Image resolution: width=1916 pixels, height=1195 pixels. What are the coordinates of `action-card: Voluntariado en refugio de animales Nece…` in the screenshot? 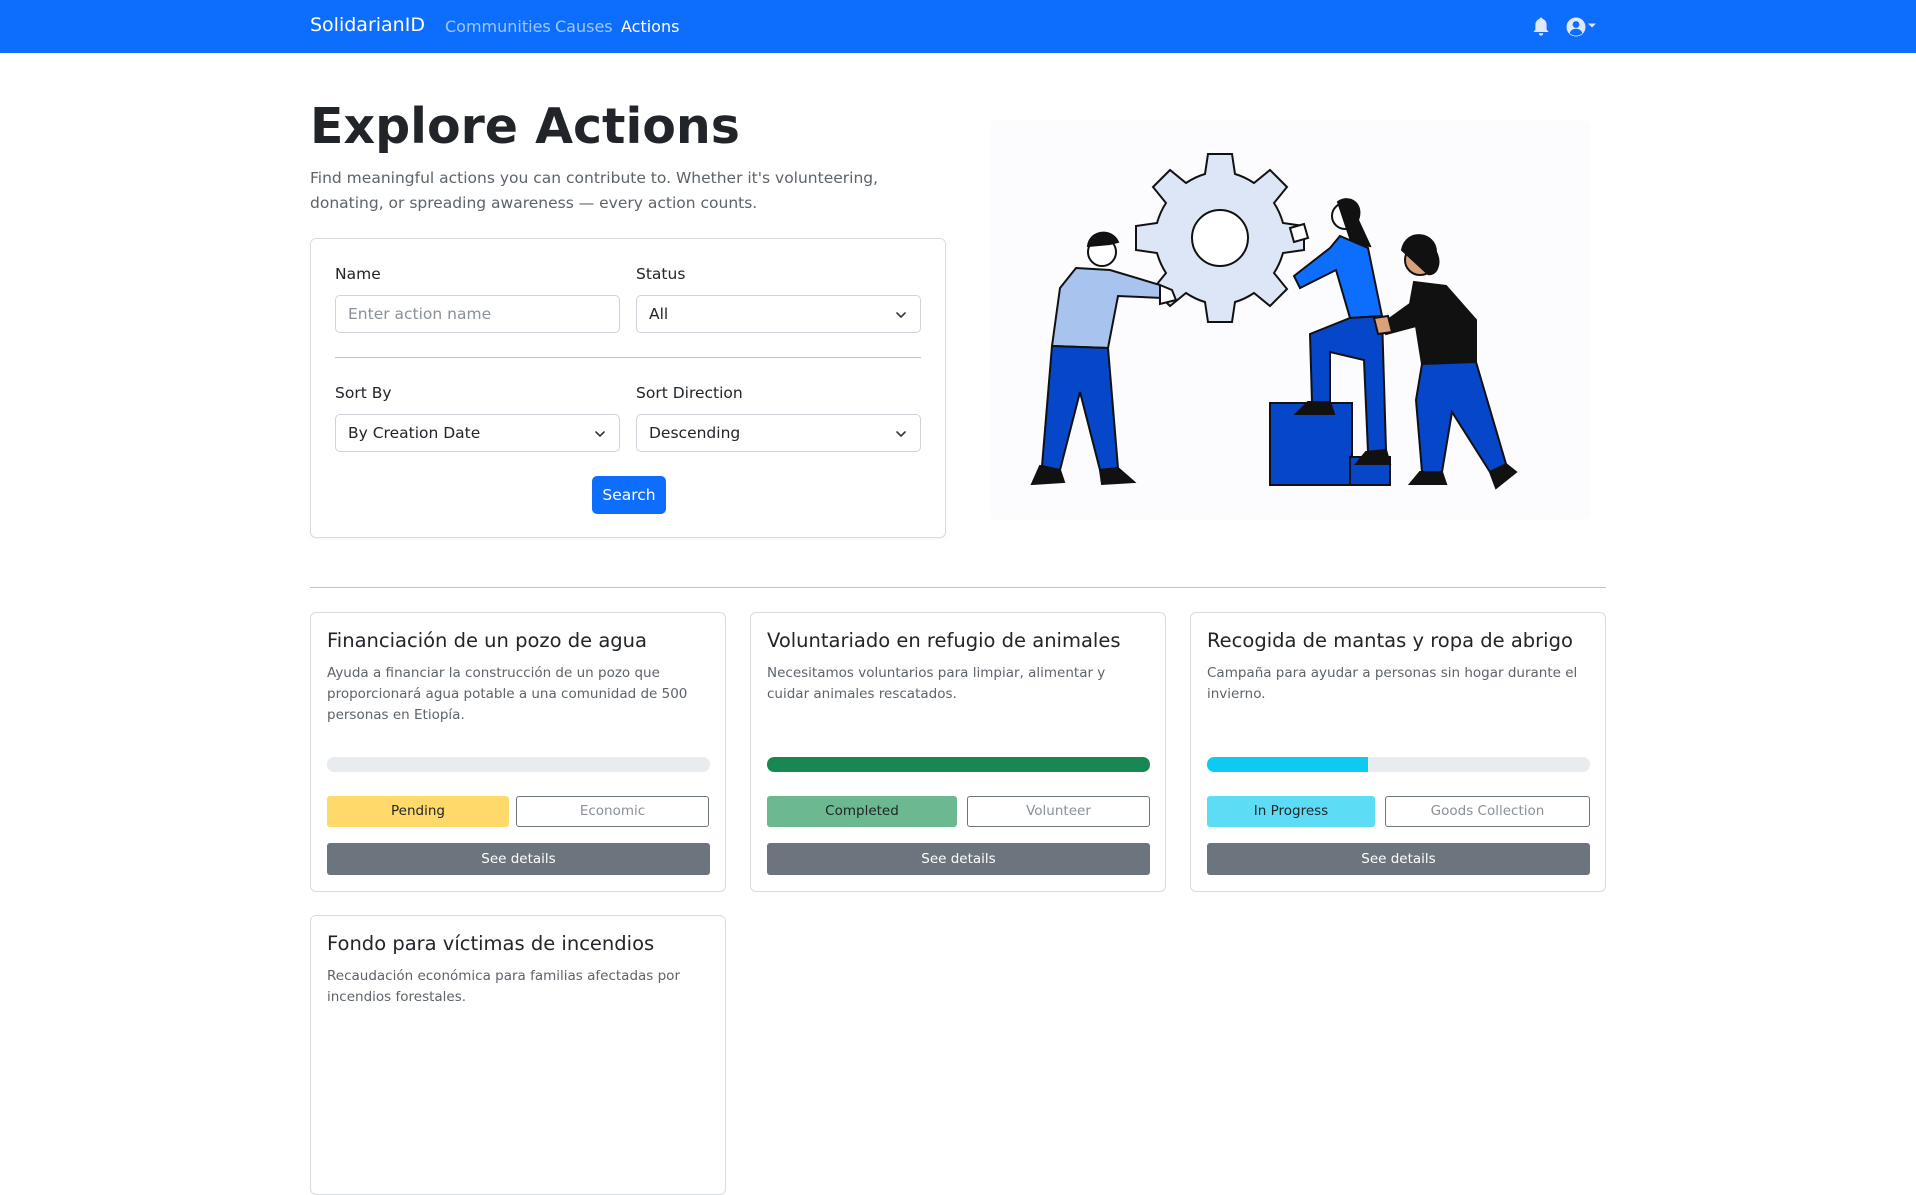 It's located at (958, 752).